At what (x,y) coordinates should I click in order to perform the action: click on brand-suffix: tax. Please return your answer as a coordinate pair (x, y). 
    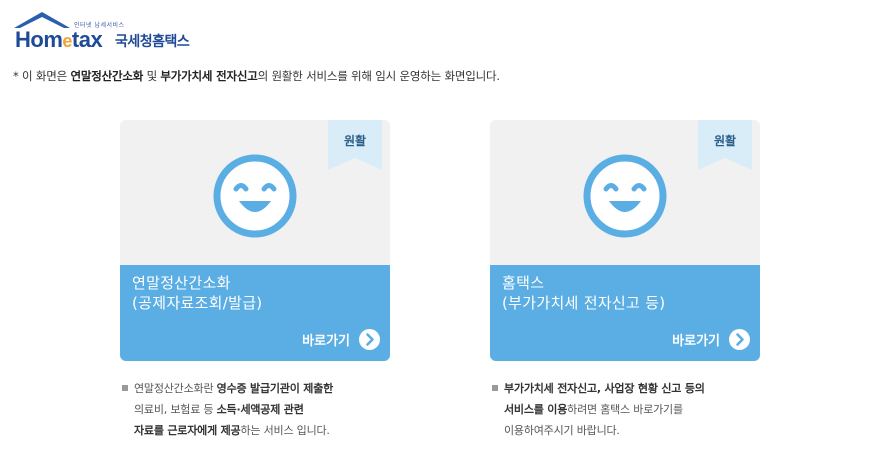
    Looking at the image, I should click on (87, 39).